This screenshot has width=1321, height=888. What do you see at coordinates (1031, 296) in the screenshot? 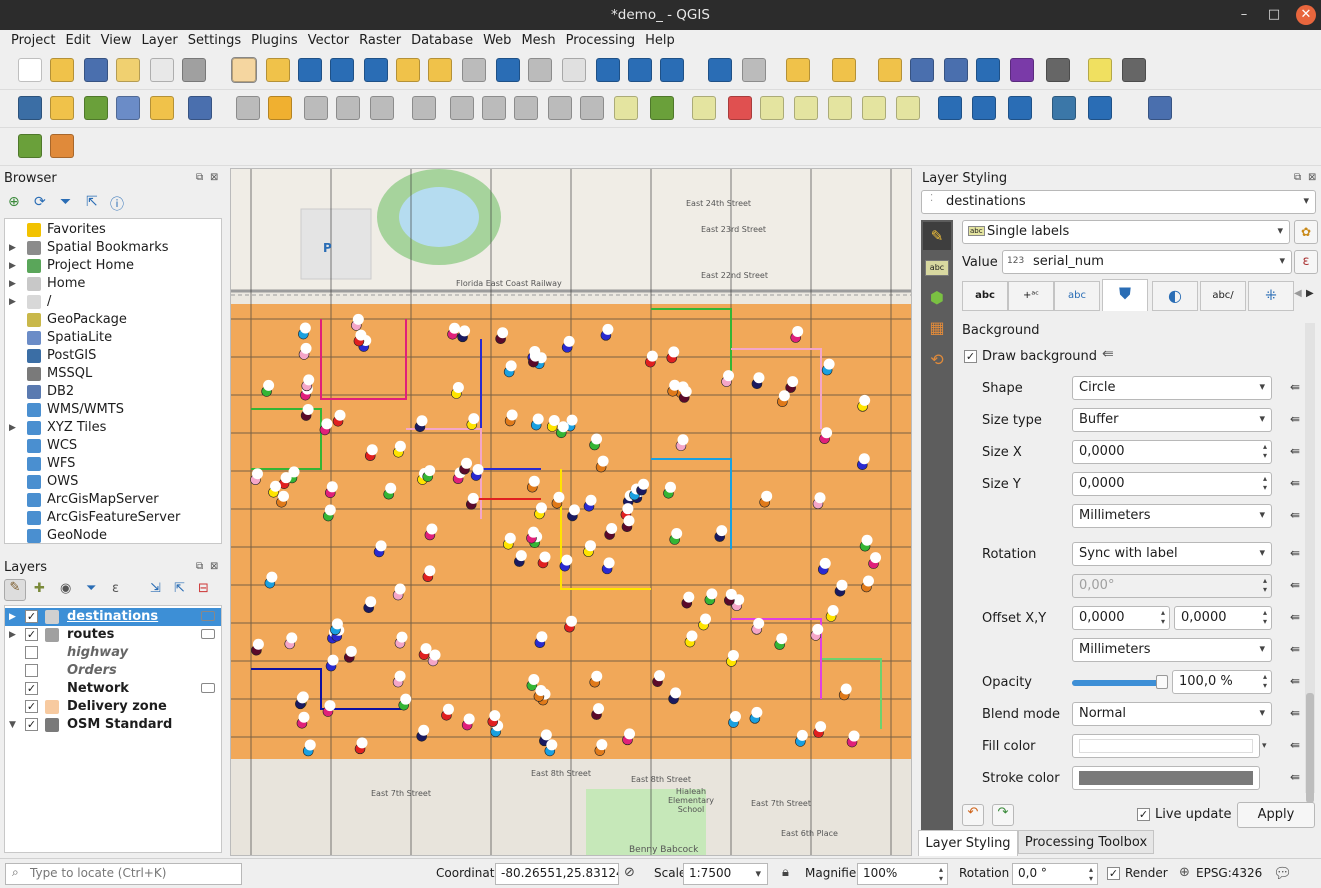
I see `formatting-tab-icon: +ᵃᶜ` at bounding box center [1031, 296].